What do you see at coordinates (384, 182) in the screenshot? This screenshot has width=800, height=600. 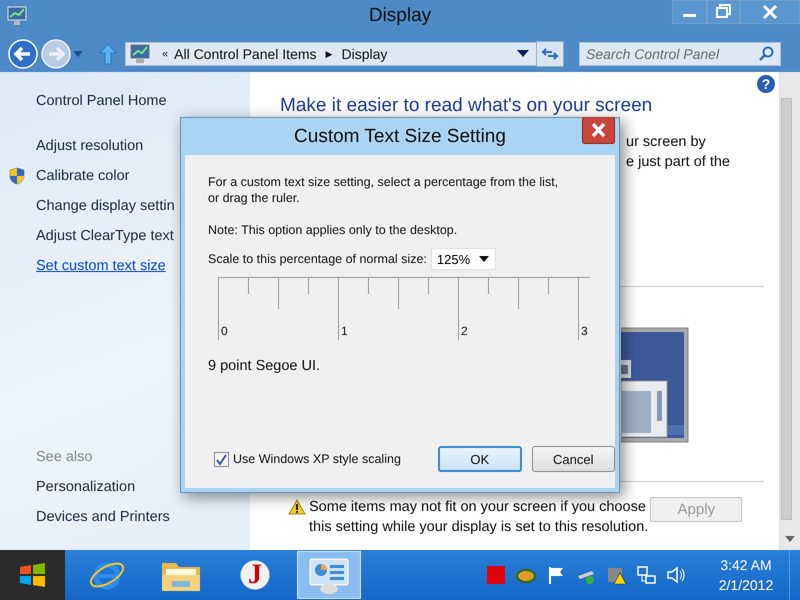 I see `instruction-text: For a custom text size setting, select a percentage from the list,` at bounding box center [384, 182].